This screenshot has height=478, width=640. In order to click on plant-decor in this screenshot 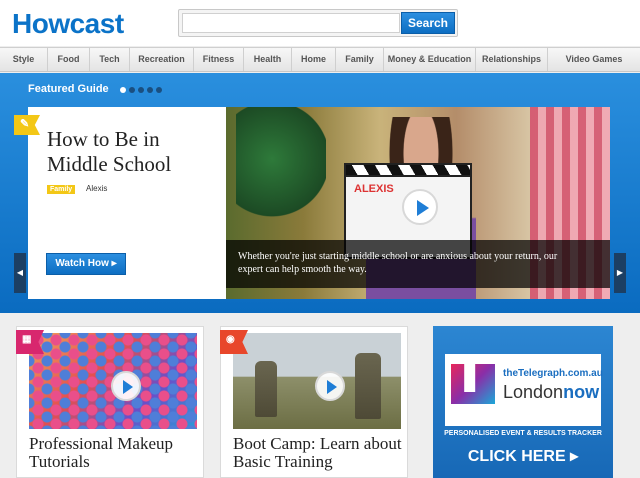, I will do `click(281, 172)`.